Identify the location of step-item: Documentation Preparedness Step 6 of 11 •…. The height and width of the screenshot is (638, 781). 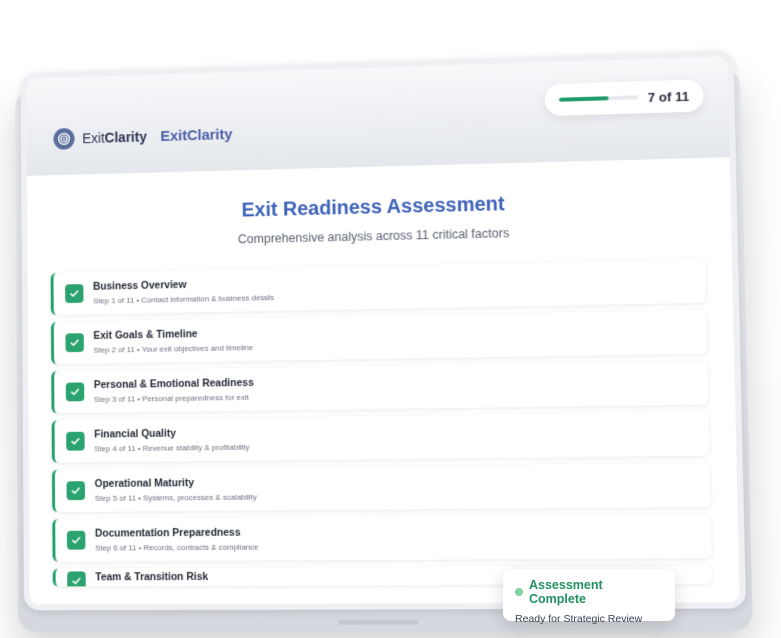
(382, 538).